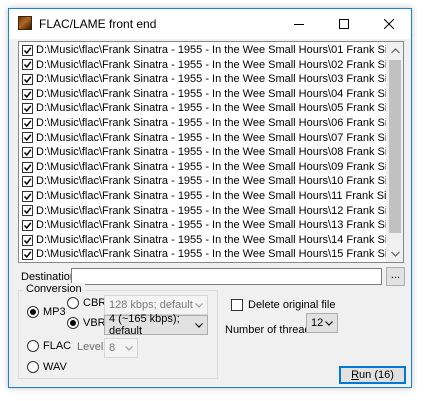 Image resolution: width=428 pixels, height=401 pixels. I want to click on run-button: Run (16), so click(372, 375).